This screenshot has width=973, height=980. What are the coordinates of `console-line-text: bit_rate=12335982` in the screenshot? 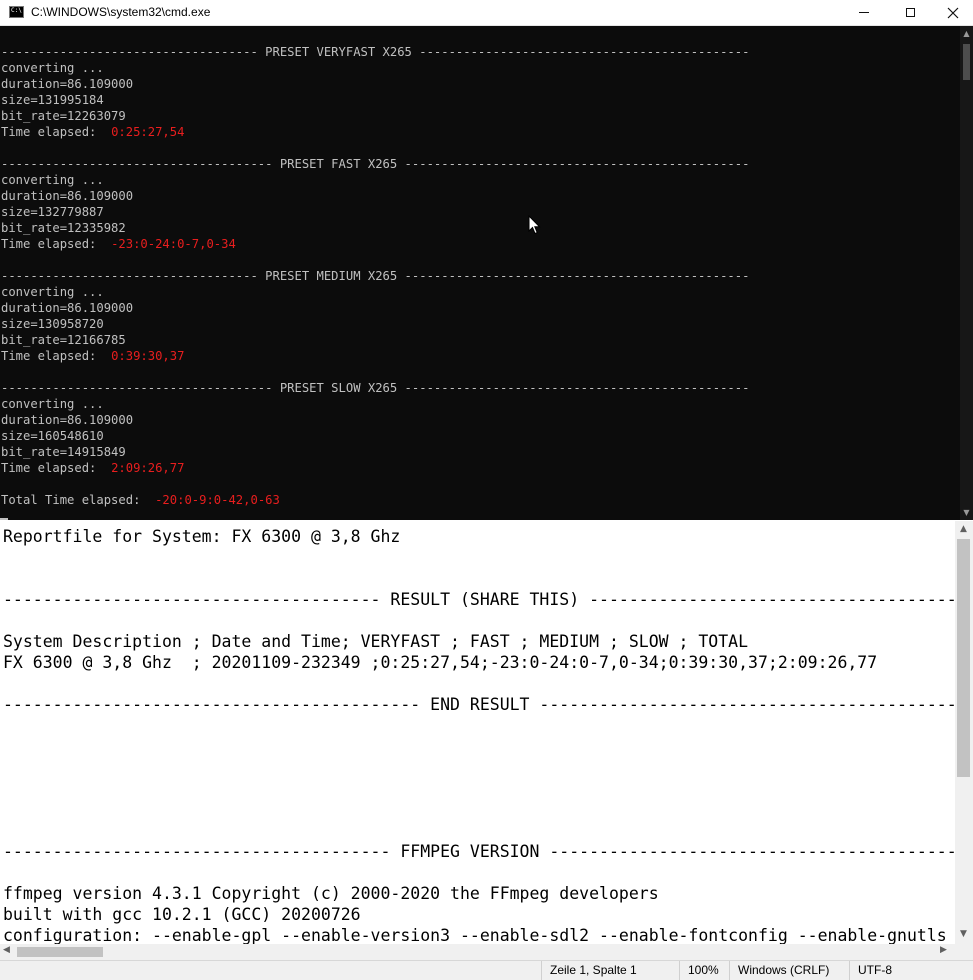 It's located at (63, 228).